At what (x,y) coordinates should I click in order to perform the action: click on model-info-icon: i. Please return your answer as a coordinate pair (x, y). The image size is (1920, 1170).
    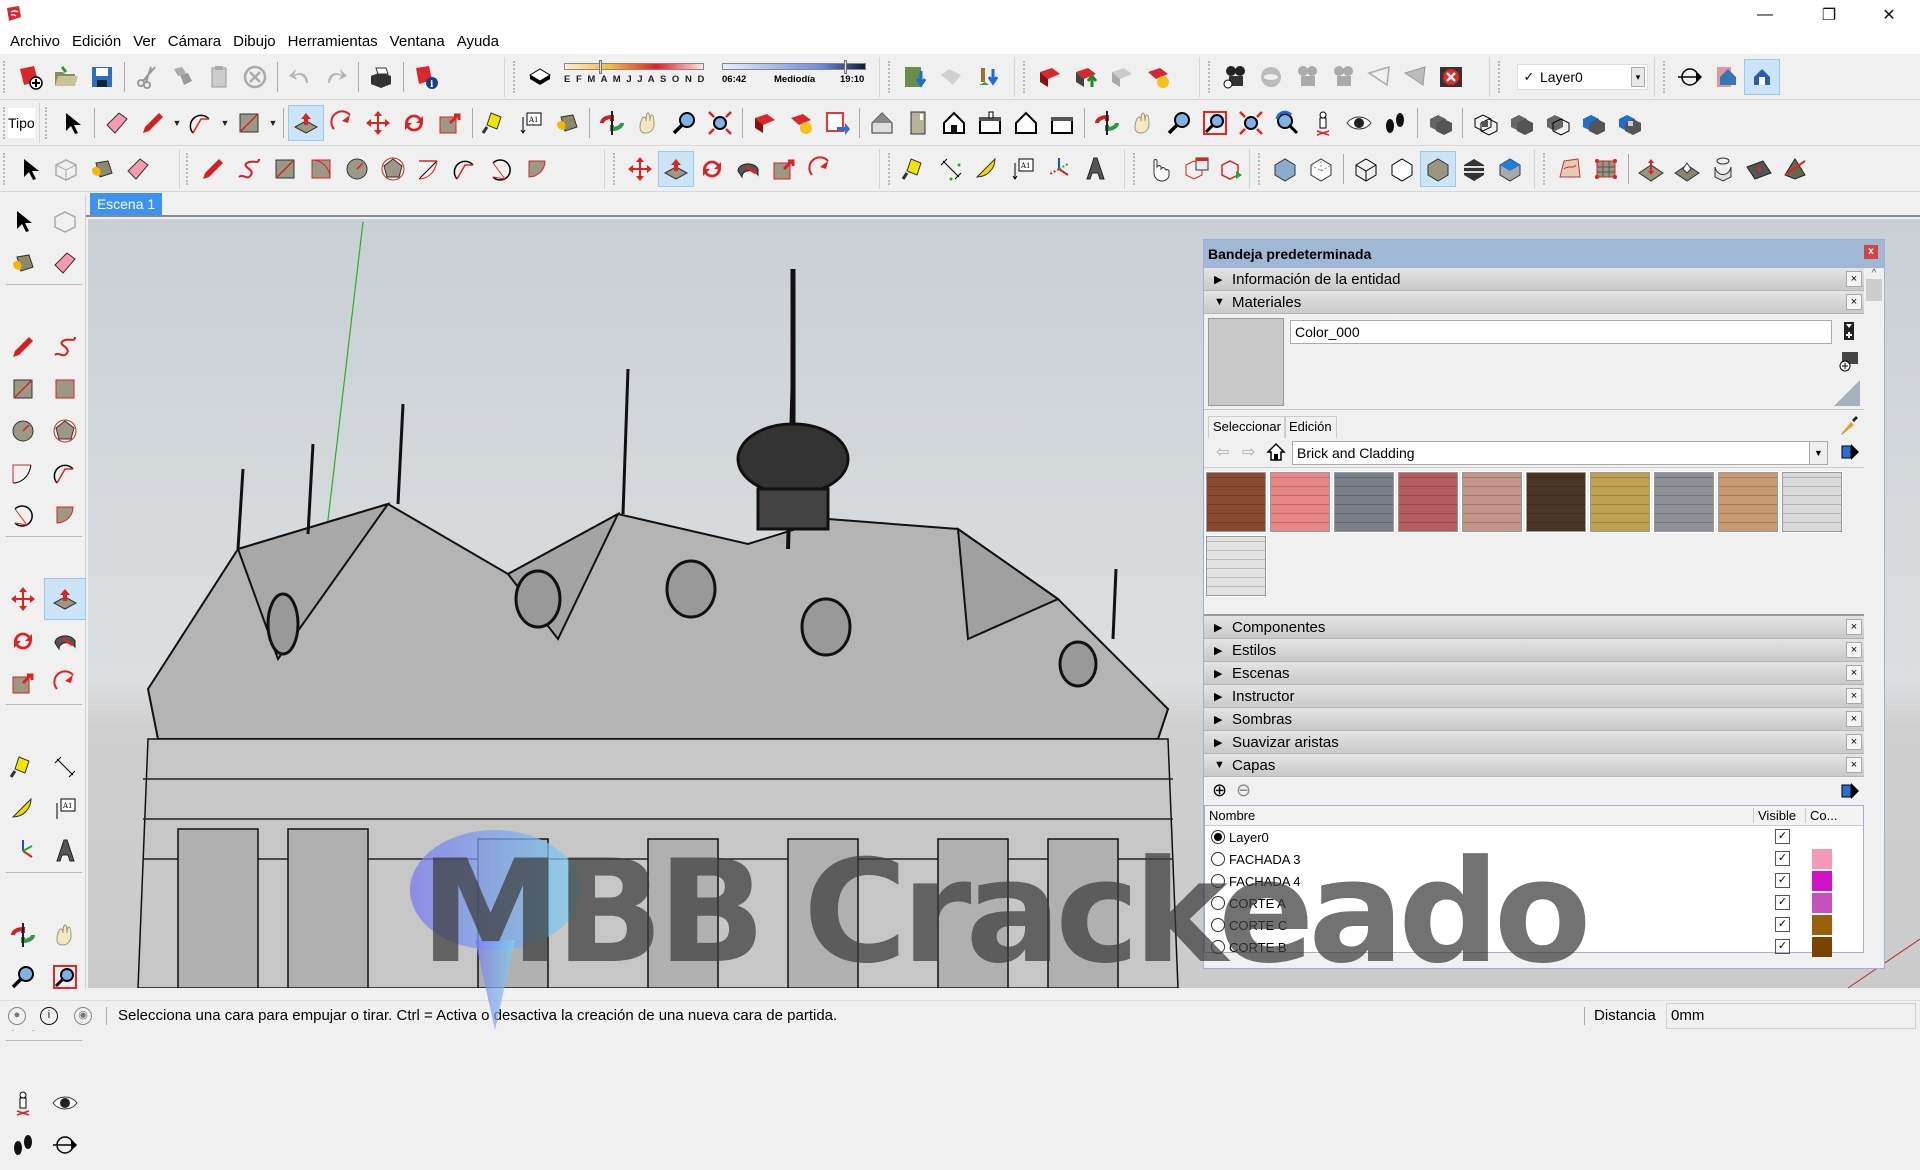
    Looking at the image, I should click on (426, 77).